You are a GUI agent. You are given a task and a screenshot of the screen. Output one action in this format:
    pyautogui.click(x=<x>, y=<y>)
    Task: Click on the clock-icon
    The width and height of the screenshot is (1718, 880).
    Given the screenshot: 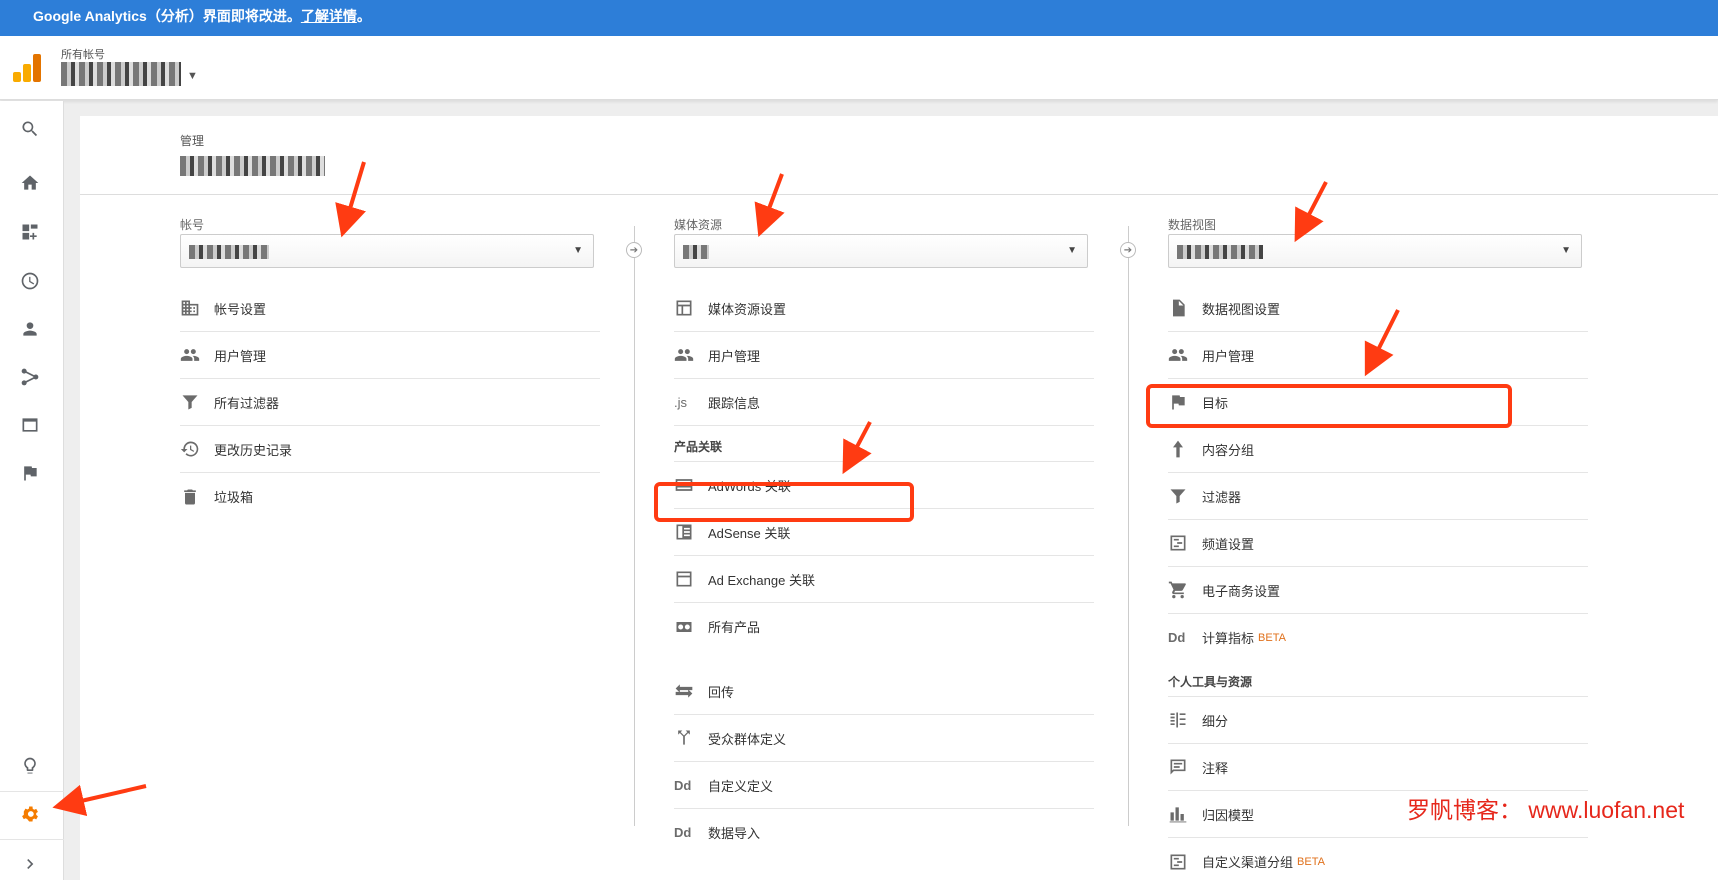 What is the action you would take?
    pyautogui.click(x=30, y=281)
    